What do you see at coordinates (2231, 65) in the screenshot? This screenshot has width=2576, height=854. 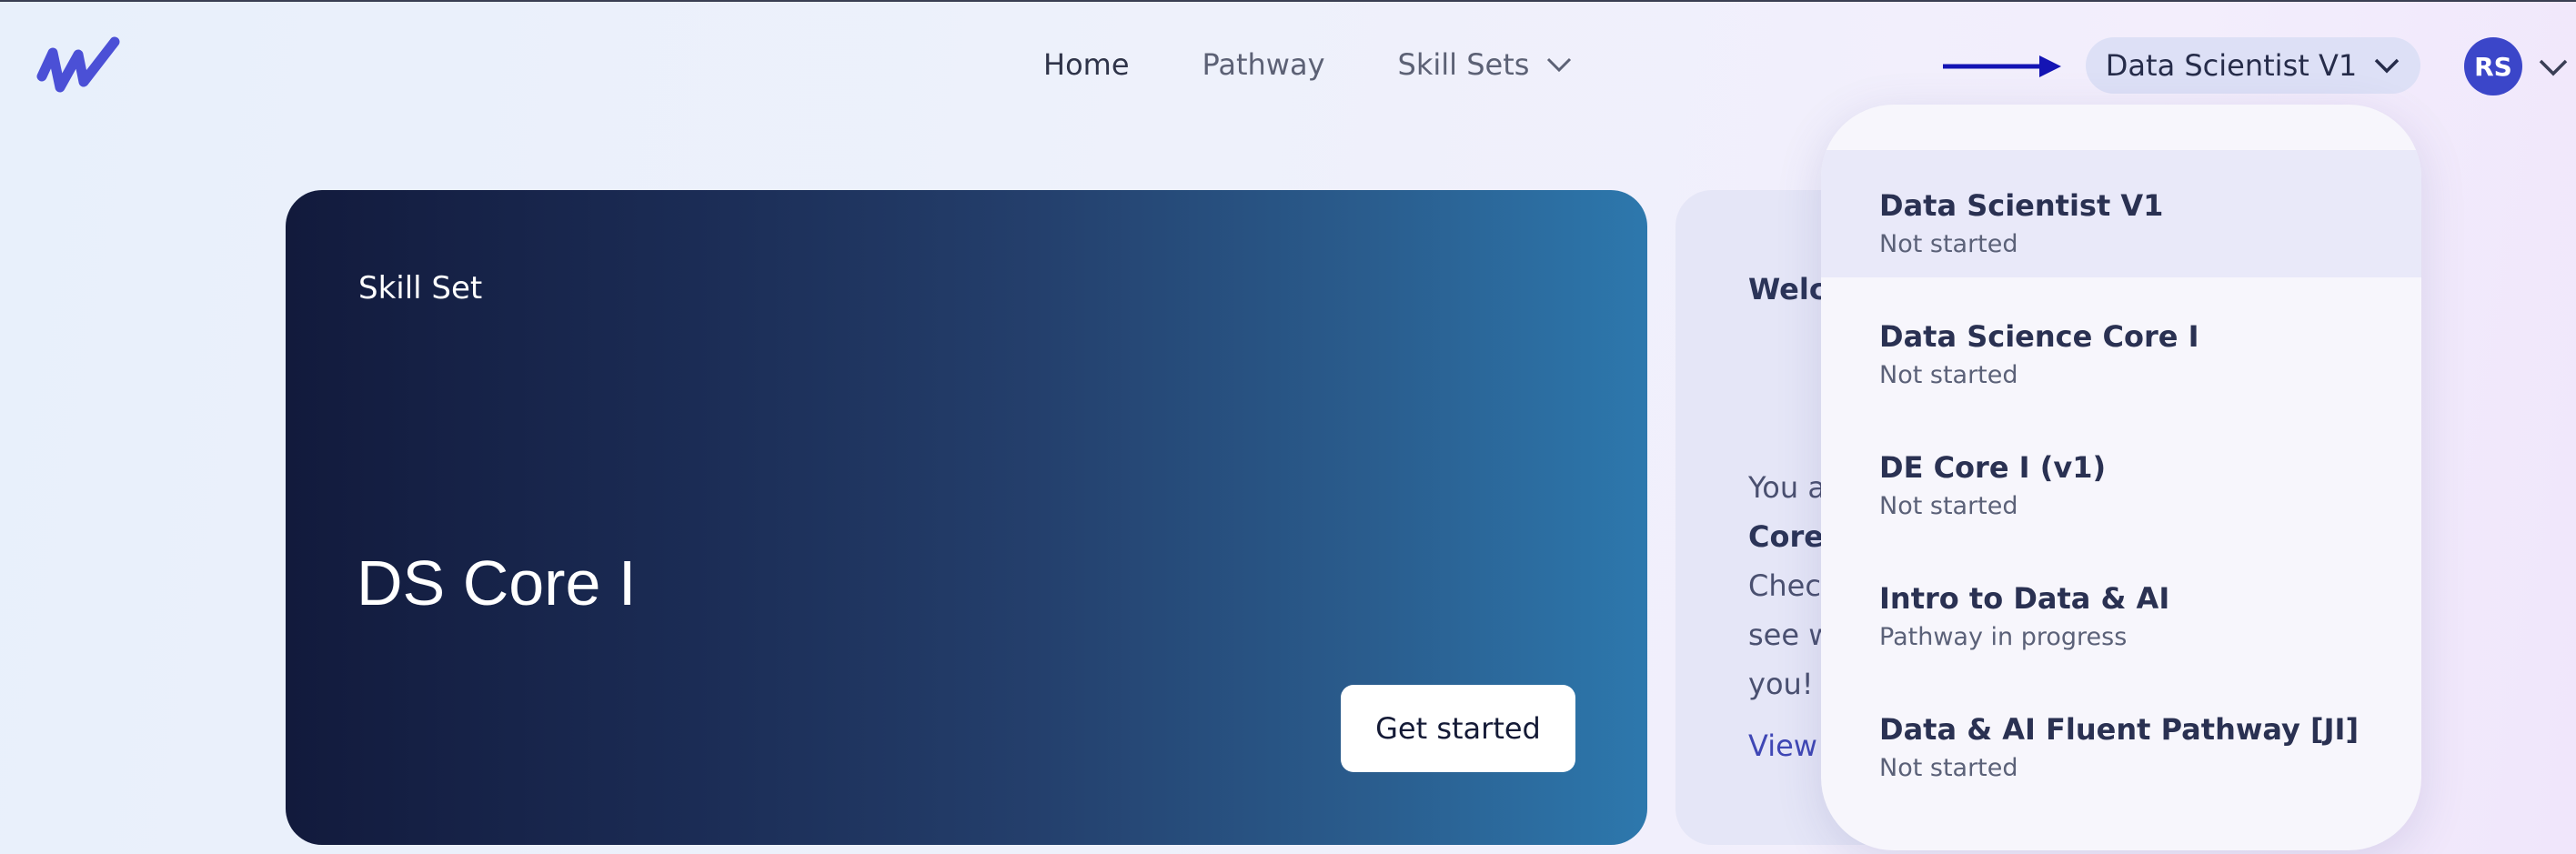 I see `track-selector-label: Data Scientist V1` at bounding box center [2231, 65].